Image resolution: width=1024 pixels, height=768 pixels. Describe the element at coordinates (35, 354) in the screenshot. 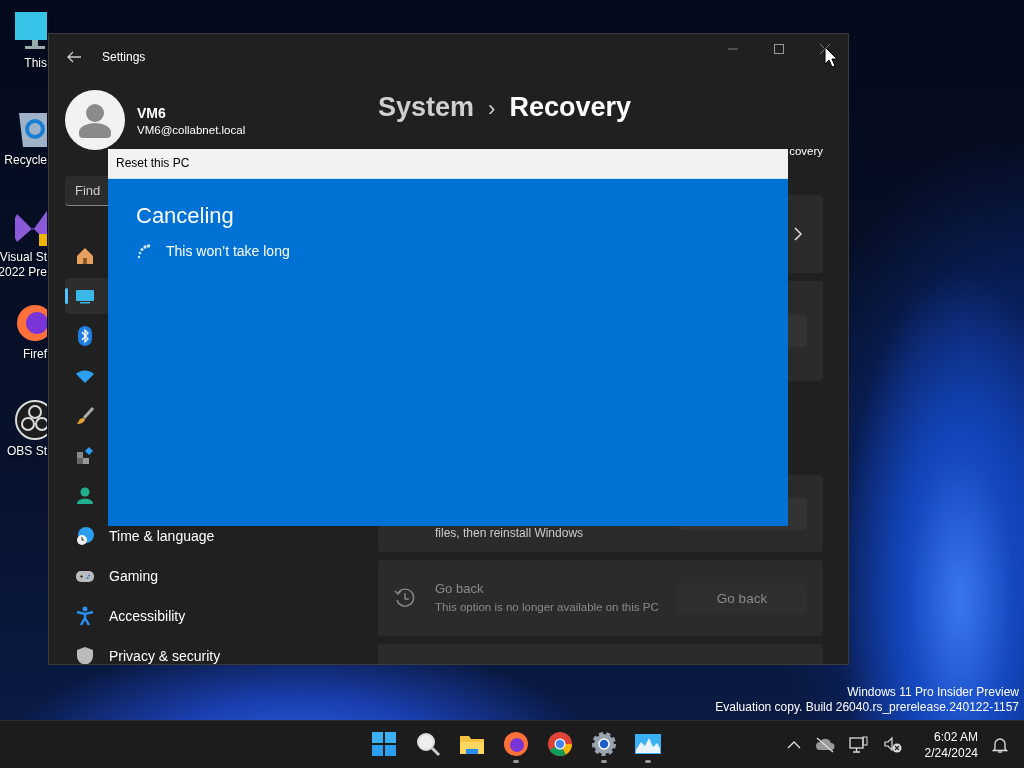

I see `desktop-icon-label: Firef` at that location.